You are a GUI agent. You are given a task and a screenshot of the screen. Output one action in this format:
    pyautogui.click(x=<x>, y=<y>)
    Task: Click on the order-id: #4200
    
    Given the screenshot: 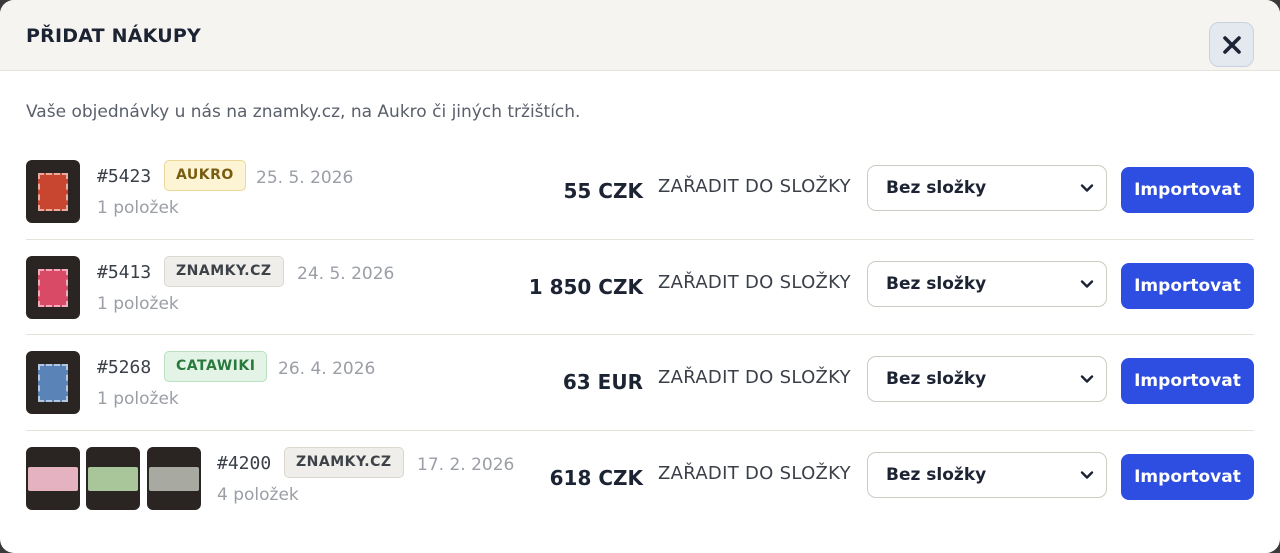 What is the action you would take?
    pyautogui.click(x=244, y=463)
    